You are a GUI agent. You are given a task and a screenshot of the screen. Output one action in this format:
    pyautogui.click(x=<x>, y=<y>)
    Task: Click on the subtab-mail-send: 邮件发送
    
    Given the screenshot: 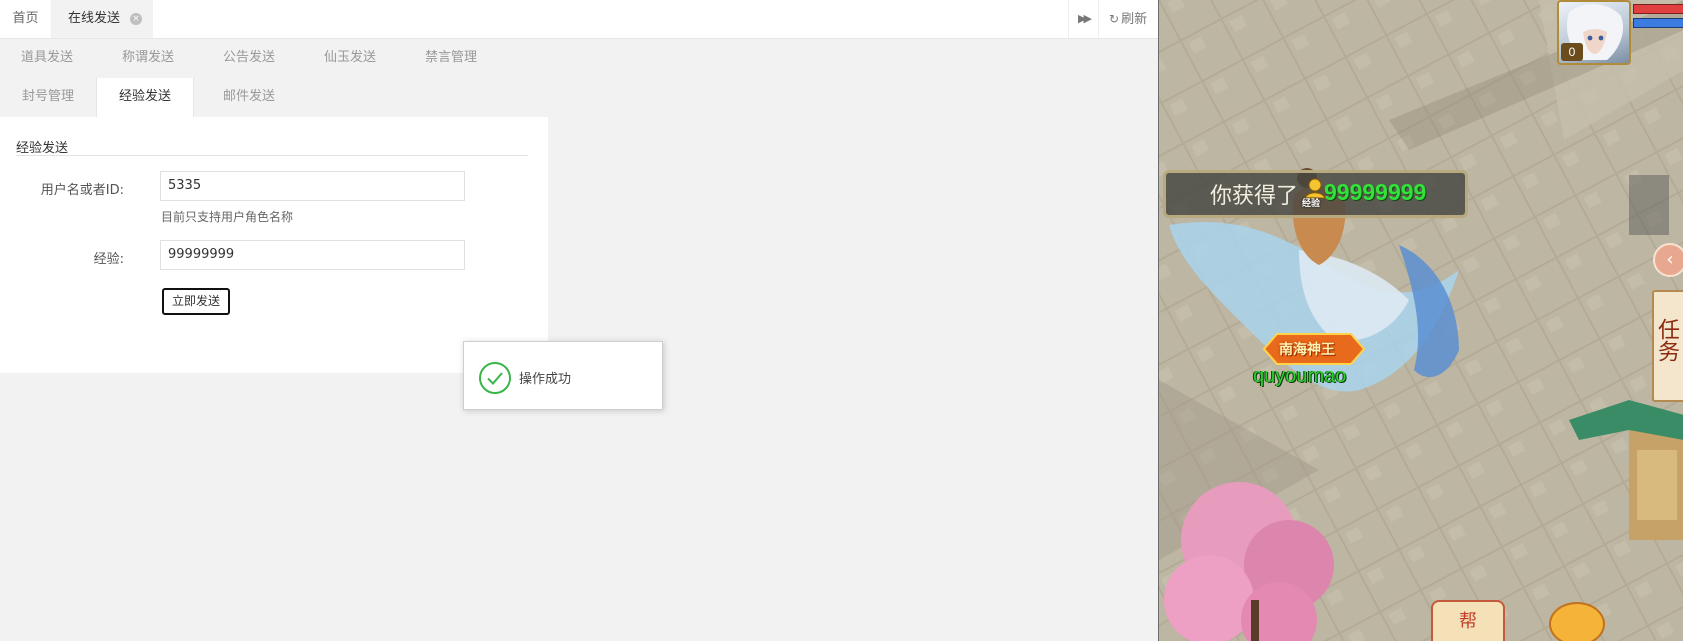 What is the action you would take?
    pyautogui.click(x=249, y=97)
    